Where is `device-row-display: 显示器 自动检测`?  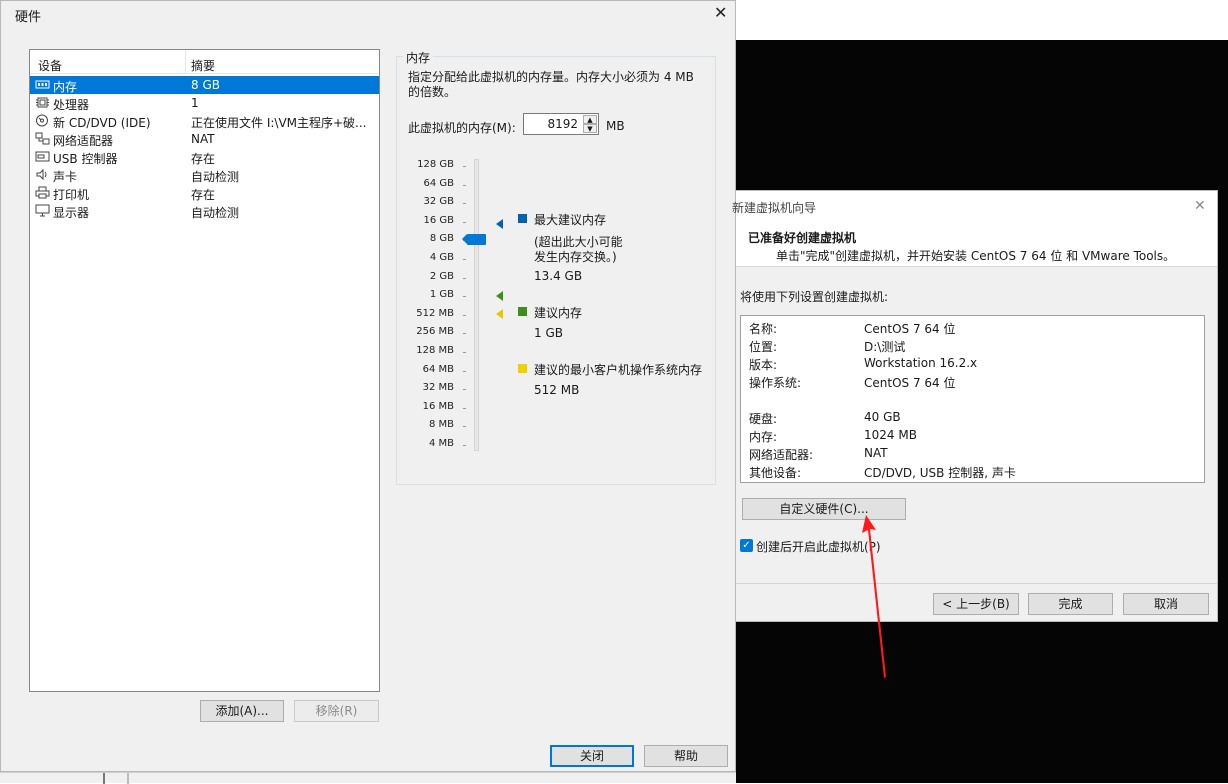
device-row-display: 显示器 自动检测 is located at coordinates (204, 211).